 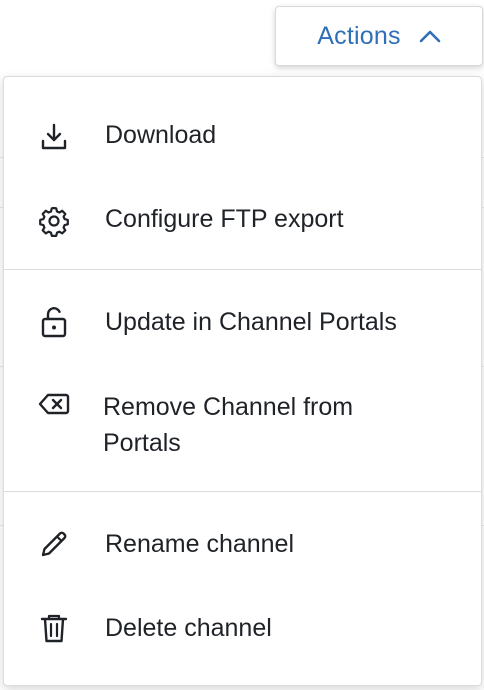 I want to click on pencil-icon, so click(x=54, y=544).